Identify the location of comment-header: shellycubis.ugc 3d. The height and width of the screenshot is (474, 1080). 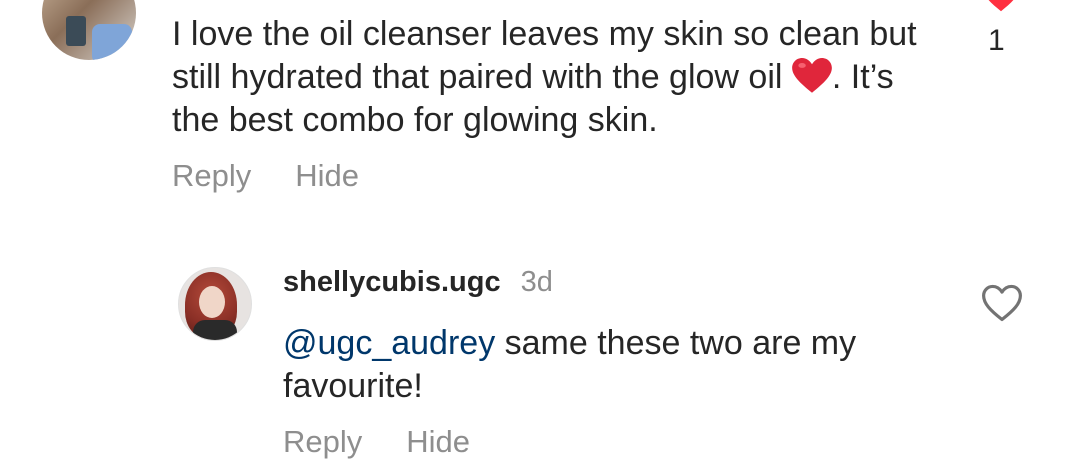
(418, 282).